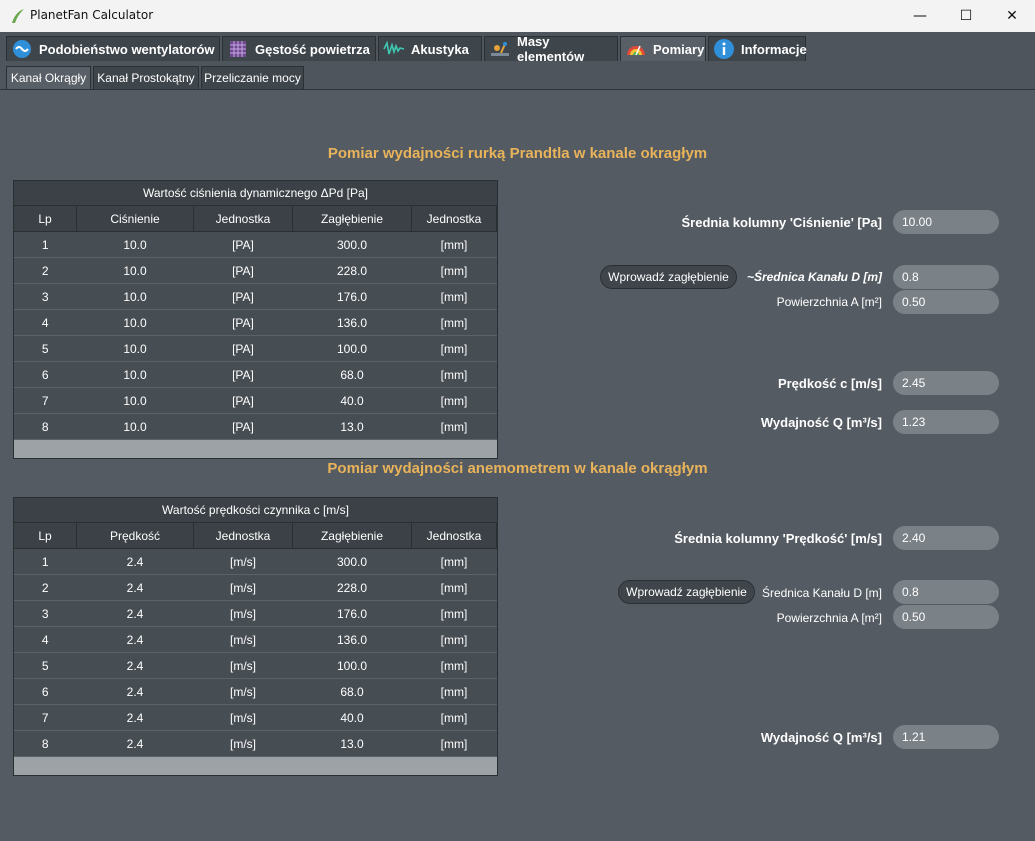 Image resolution: width=1035 pixels, height=841 pixels. Describe the element at coordinates (255, 639) in the screenshot. I see `table-row: 4 2.4 [m/s] 136.0 [mm]` at that location.